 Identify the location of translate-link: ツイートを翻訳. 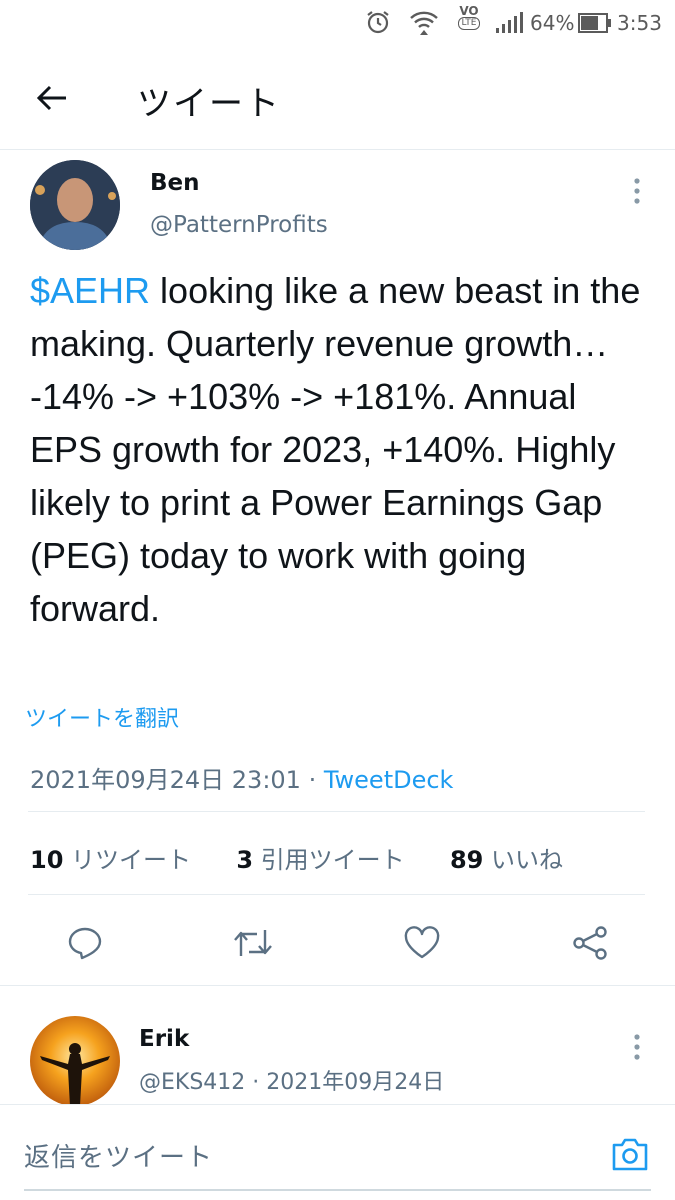
(102, 717).